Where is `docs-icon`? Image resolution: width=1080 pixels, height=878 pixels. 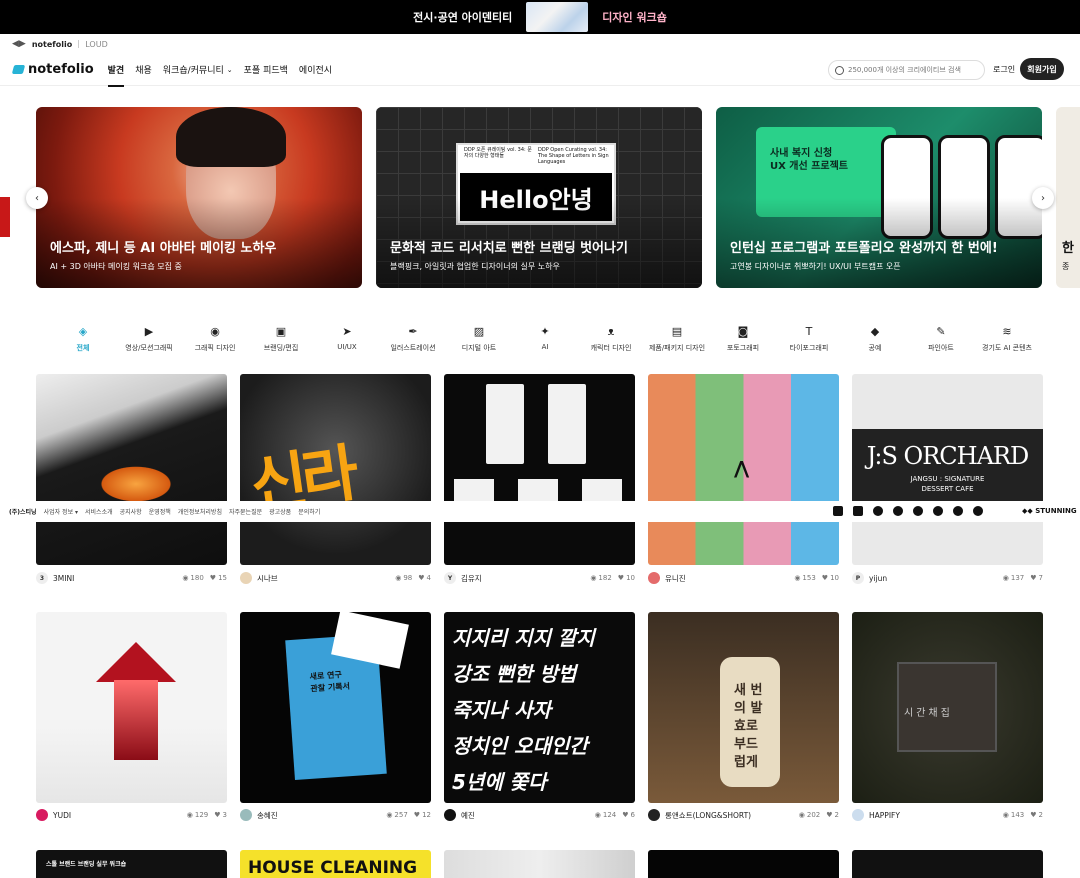 docs-icon is located at coordinates (838, 511).